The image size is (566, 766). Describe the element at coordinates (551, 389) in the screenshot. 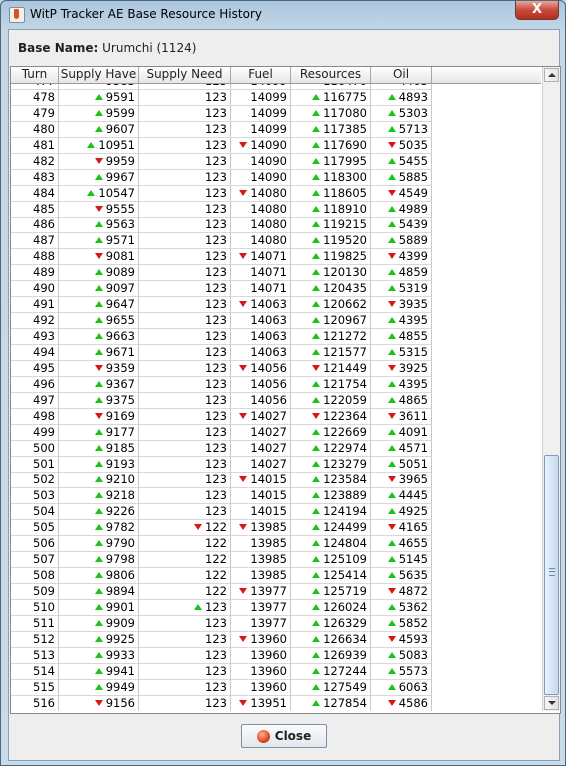

I see `vertical-scrollbar` at that location.